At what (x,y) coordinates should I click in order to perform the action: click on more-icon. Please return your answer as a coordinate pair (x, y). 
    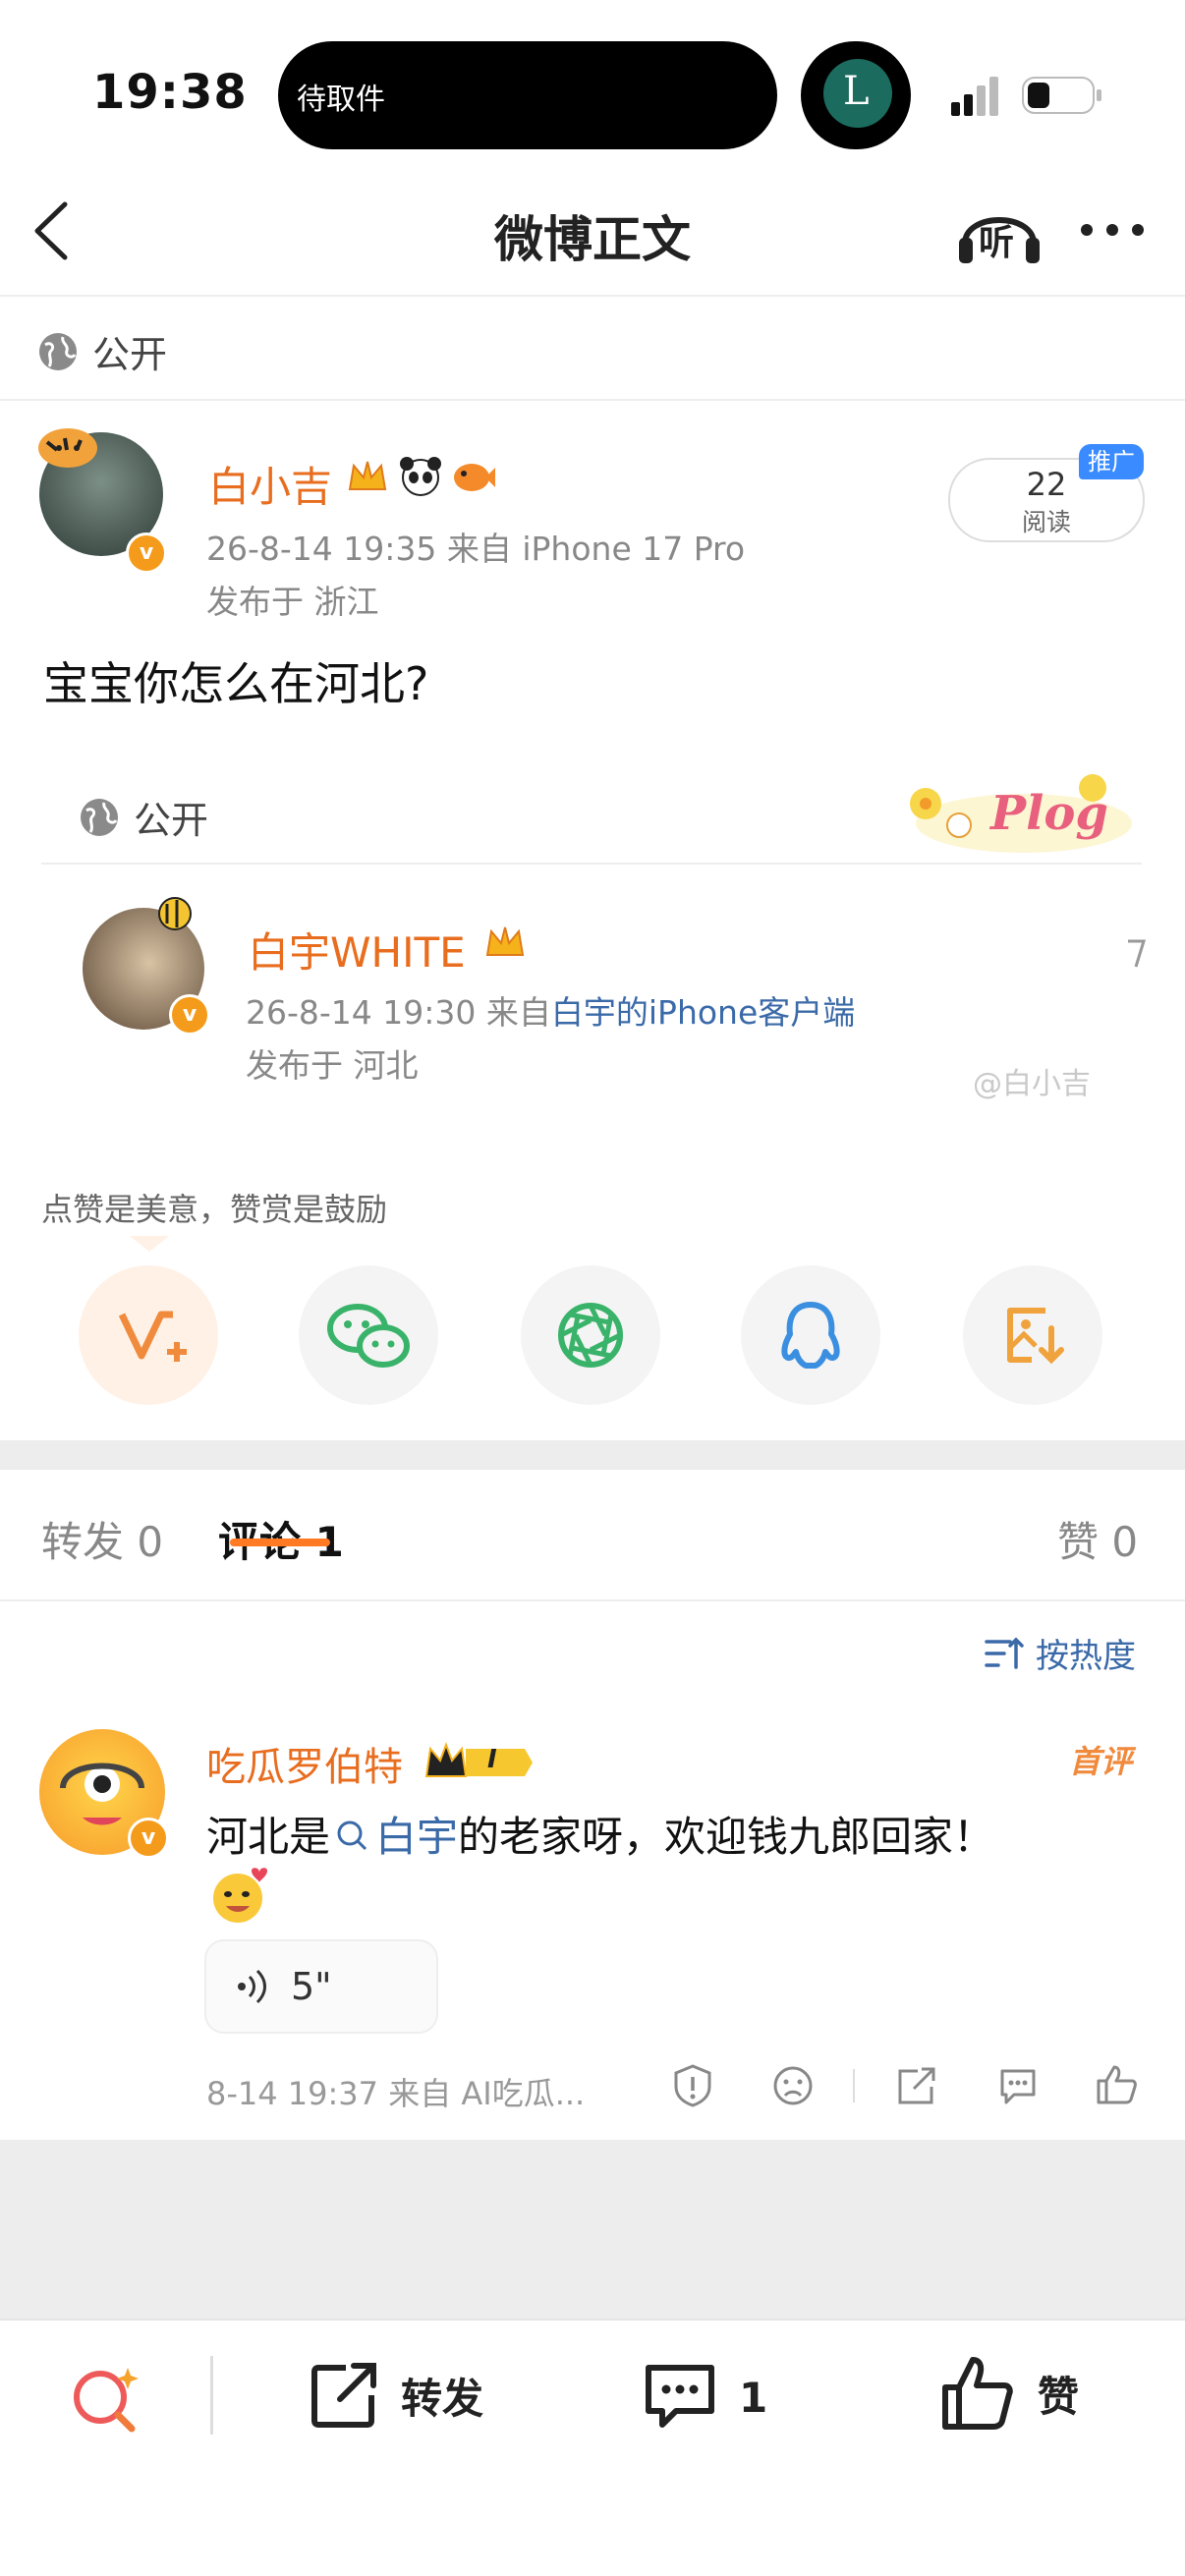
    Looking at the image, I should click on (1112, 230).